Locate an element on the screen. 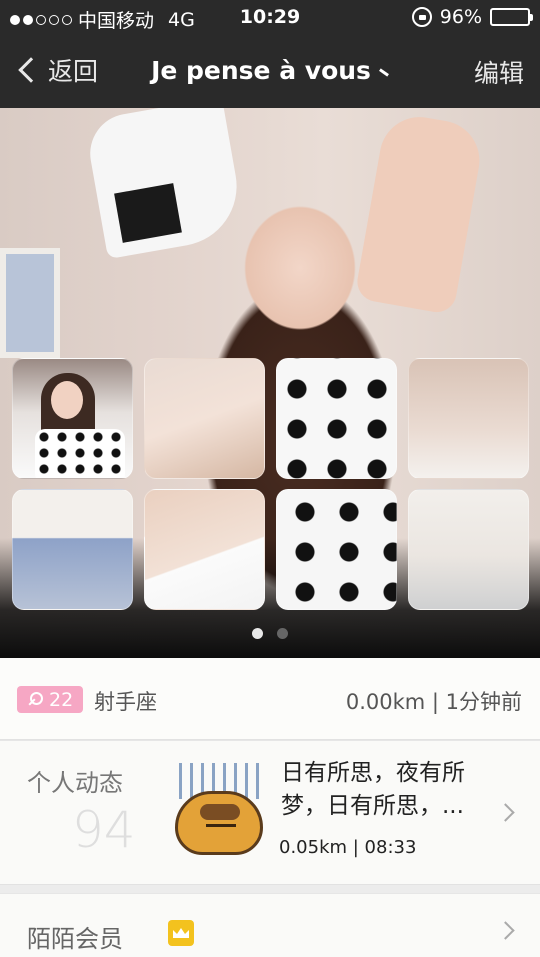 This screenshot has width=540, height=957. membership-row: 陌陌会员 is located at coordinates (270, 925).